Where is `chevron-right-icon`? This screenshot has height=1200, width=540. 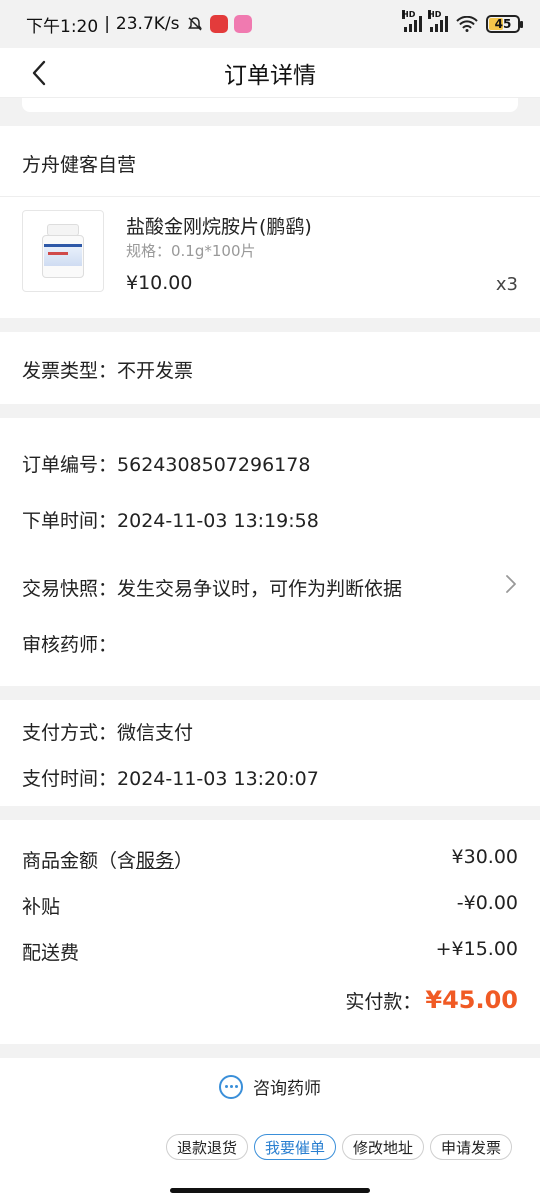 chevron-right-icon is located at coordinates (511, 584).